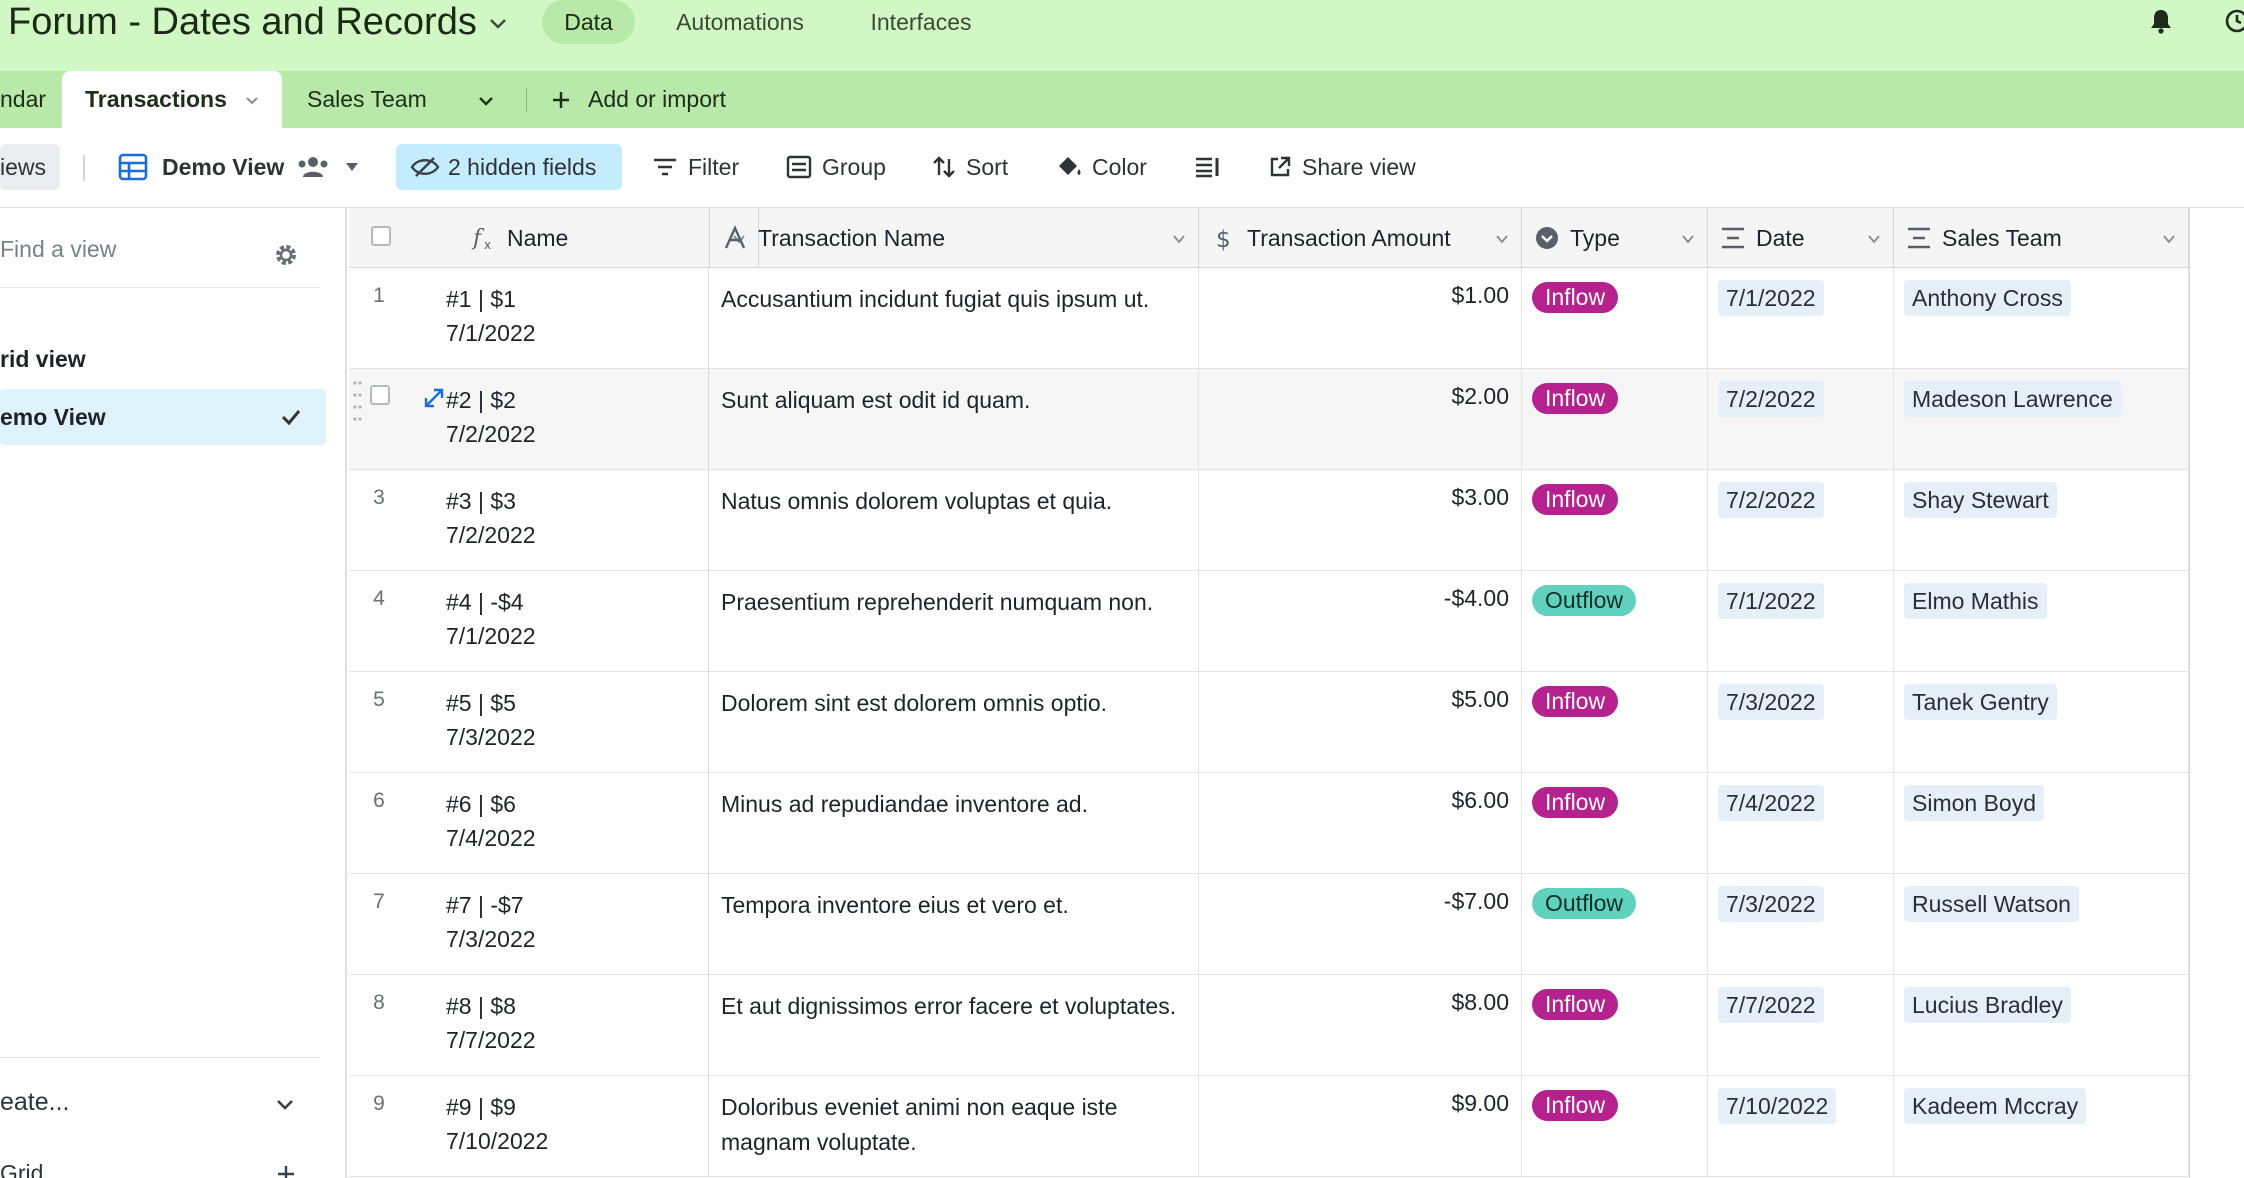 Image resolution: width=2244 pixels, height=1178 pixels. I want to click on sidebar-item-grid-view: rid view, so click(43, 359).